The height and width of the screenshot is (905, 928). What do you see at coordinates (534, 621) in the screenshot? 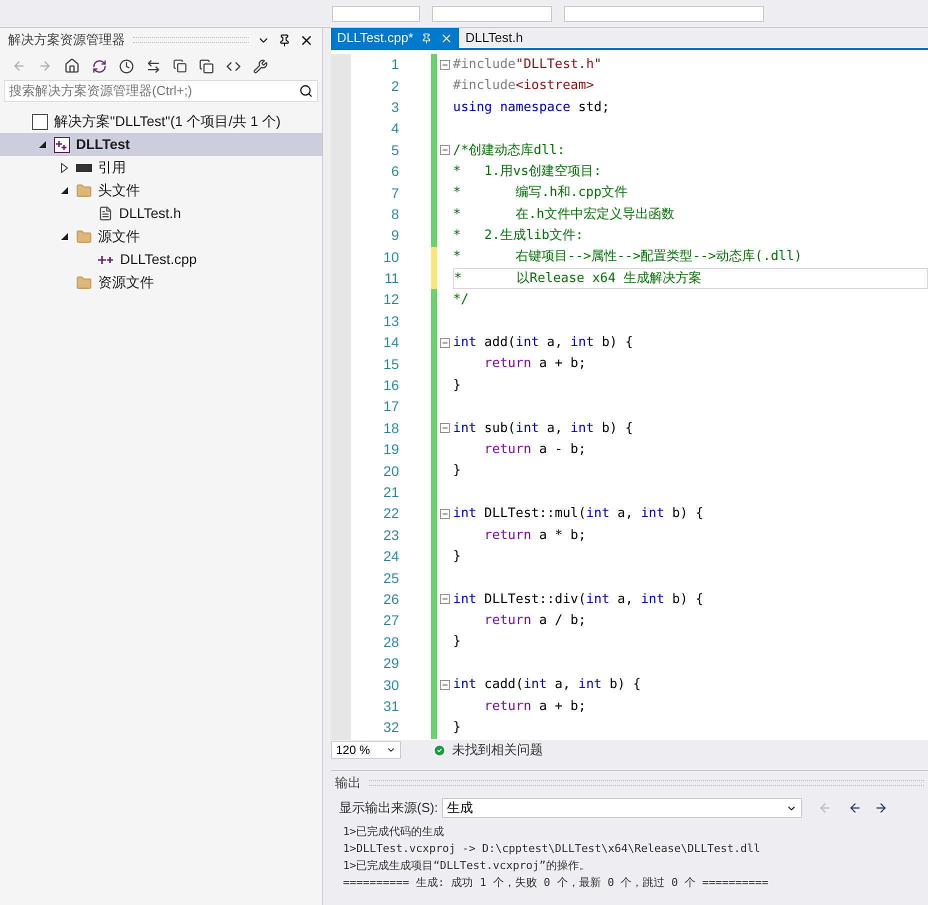
I see `code-line: return a / b;` at bounding box center [534, 621].